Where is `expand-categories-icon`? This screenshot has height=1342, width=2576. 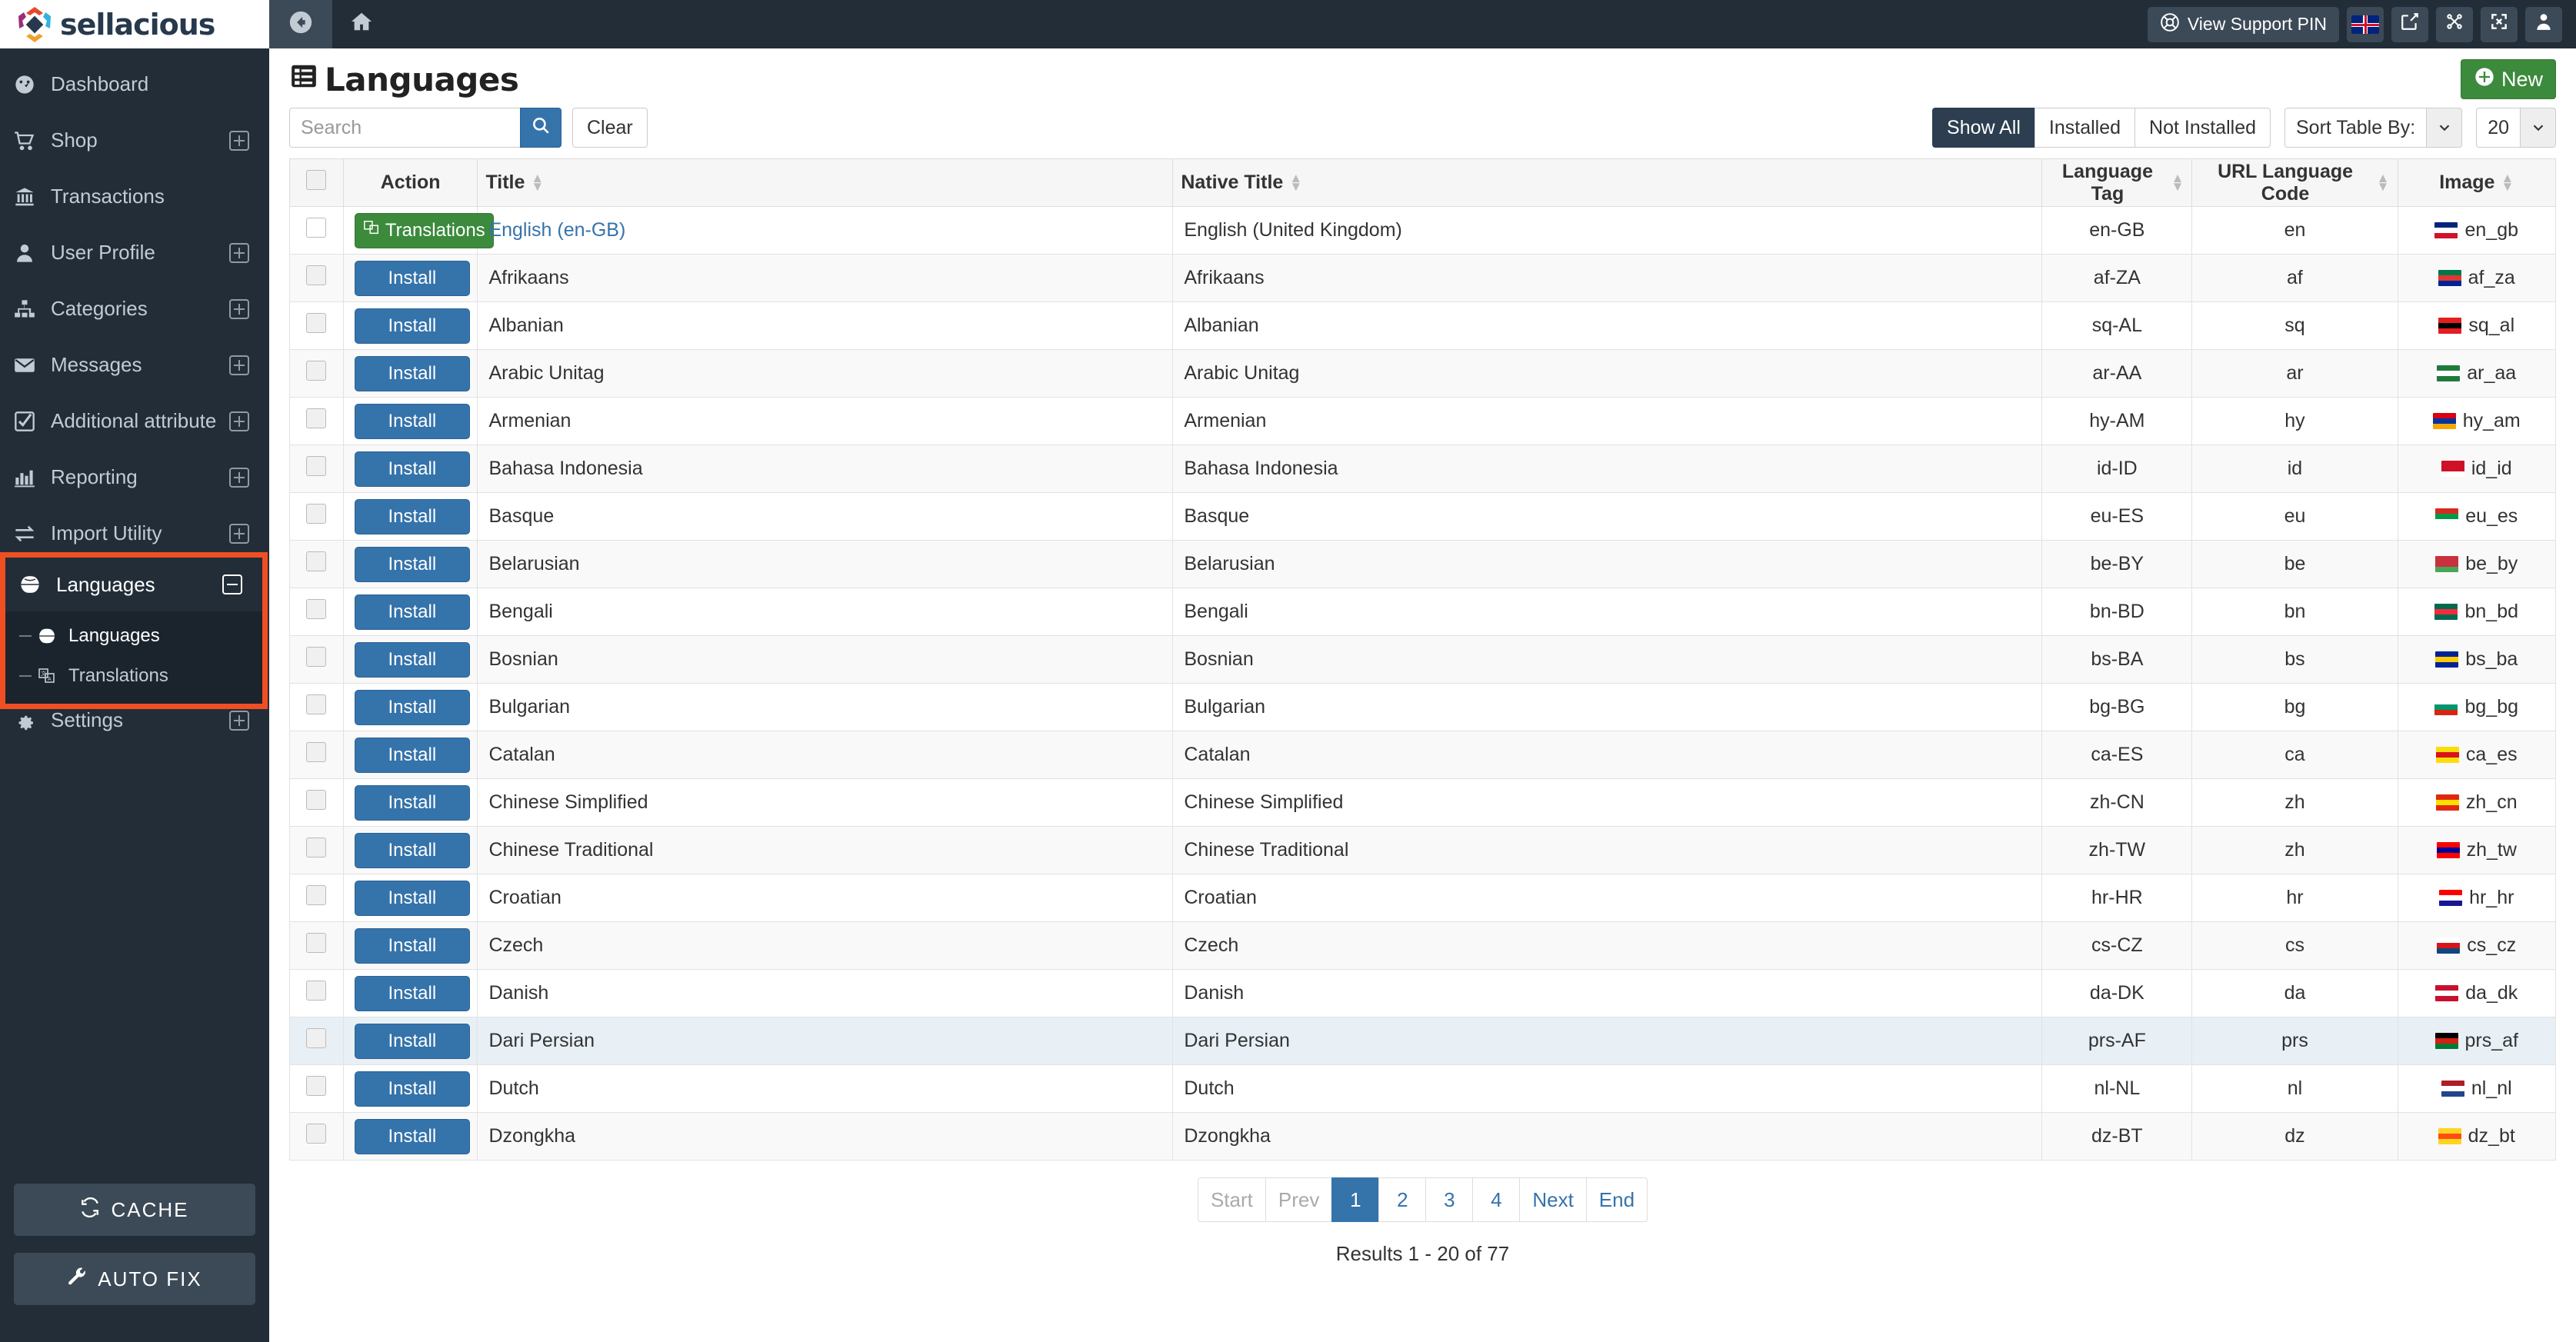
expand-categories-icon is located at coordinates (239, 308).